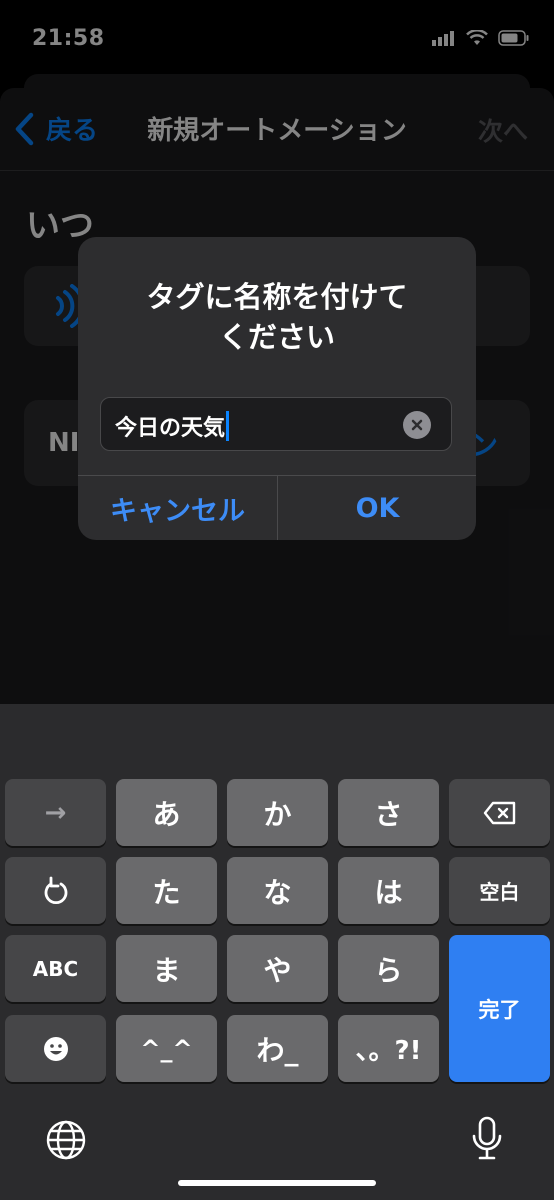 This screenshot has width=554, height=1200. I want to click on delete-backward-icon, so click(499, 812).